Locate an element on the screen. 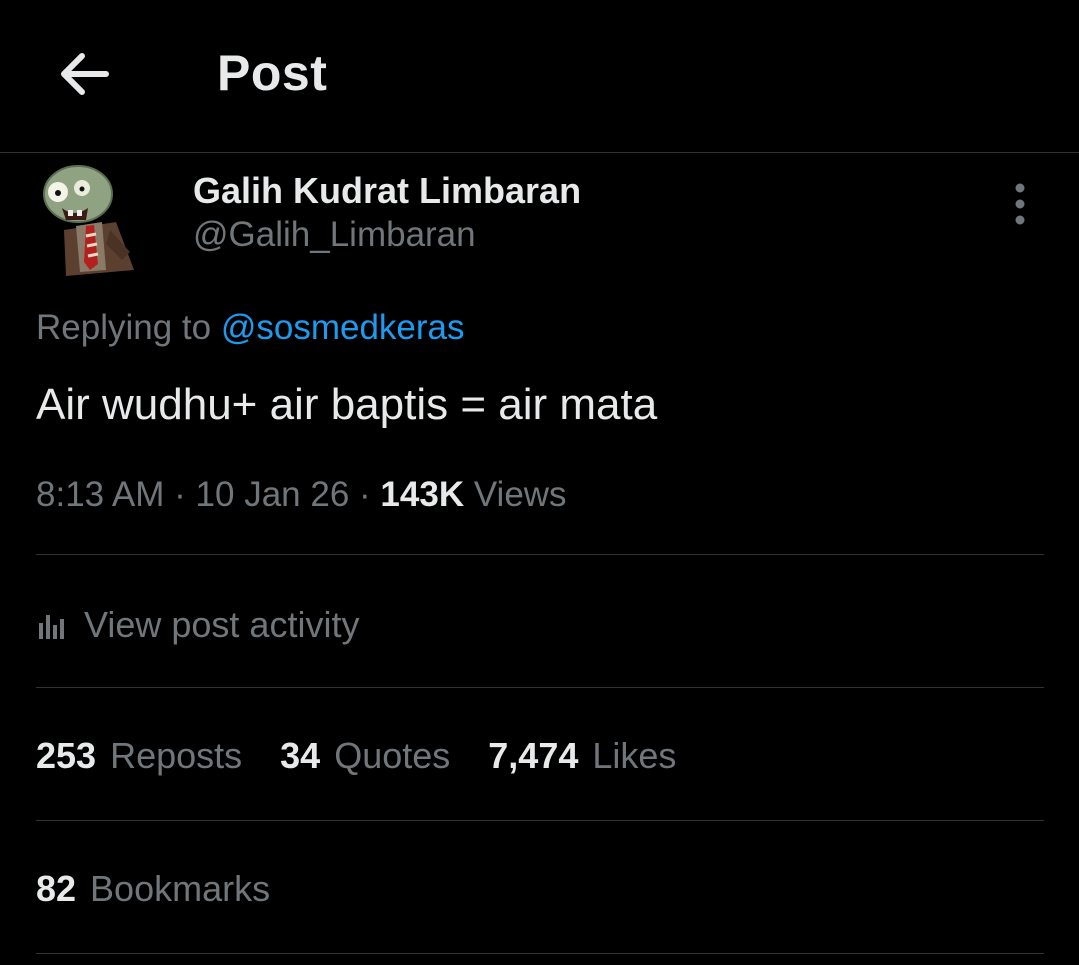  post-meta: 8:13 AM · 10 Jan 26 · 143K Views is located at coordinates (301, 495).